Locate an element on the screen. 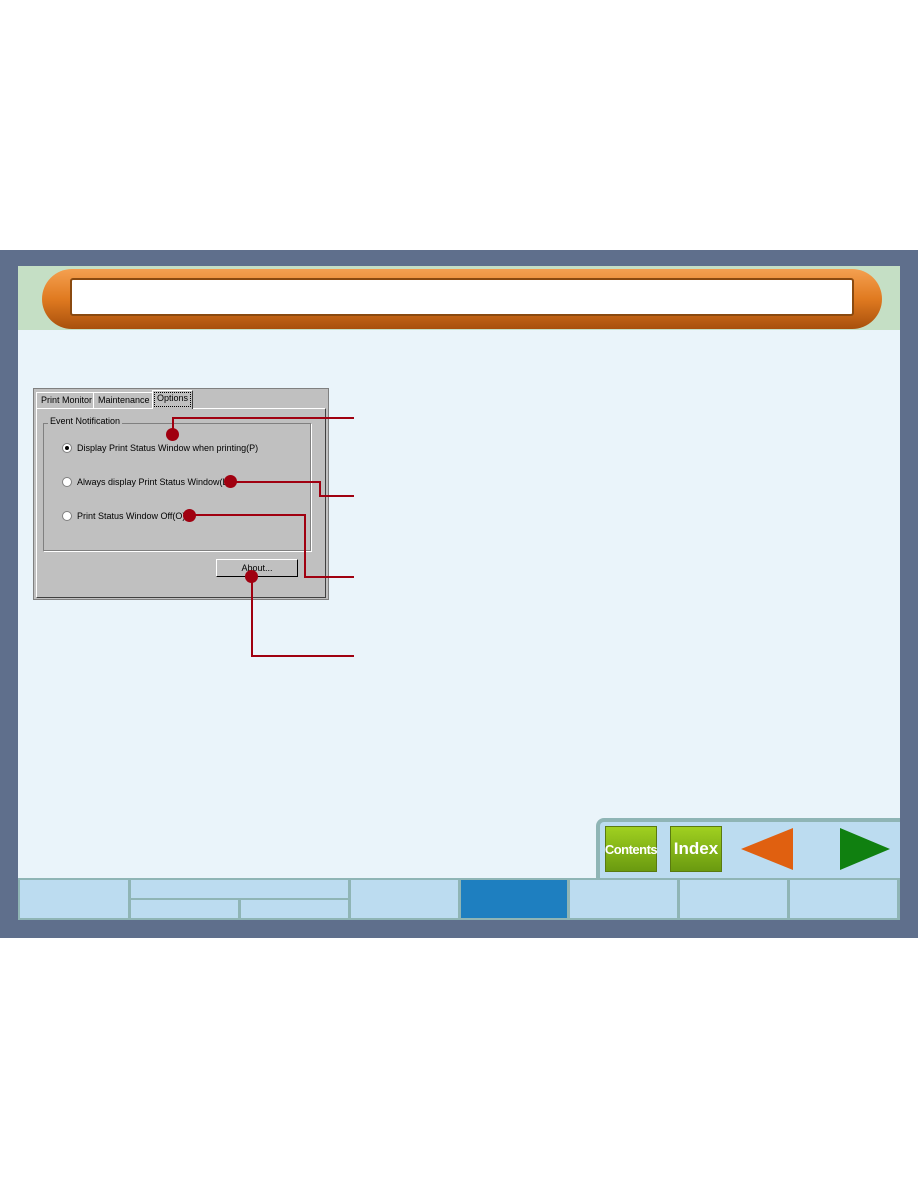  arrow-left-icon is located at coordinates (768, 849).